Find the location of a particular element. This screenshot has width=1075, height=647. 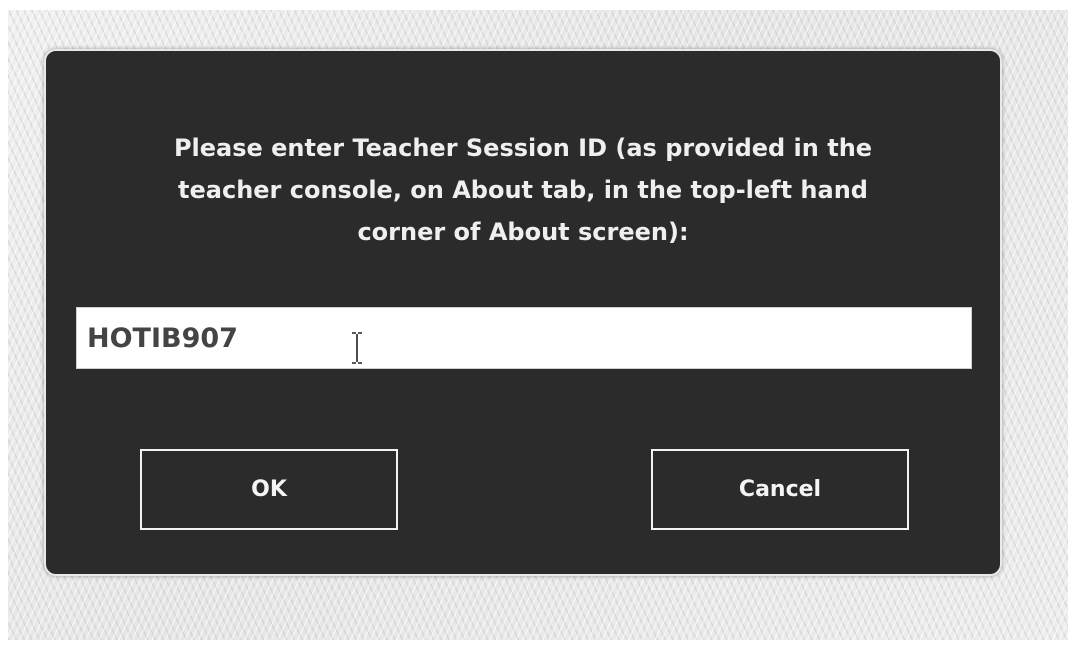

prompt-line-3: corner of About screen): is located at coordinates (523, 232).